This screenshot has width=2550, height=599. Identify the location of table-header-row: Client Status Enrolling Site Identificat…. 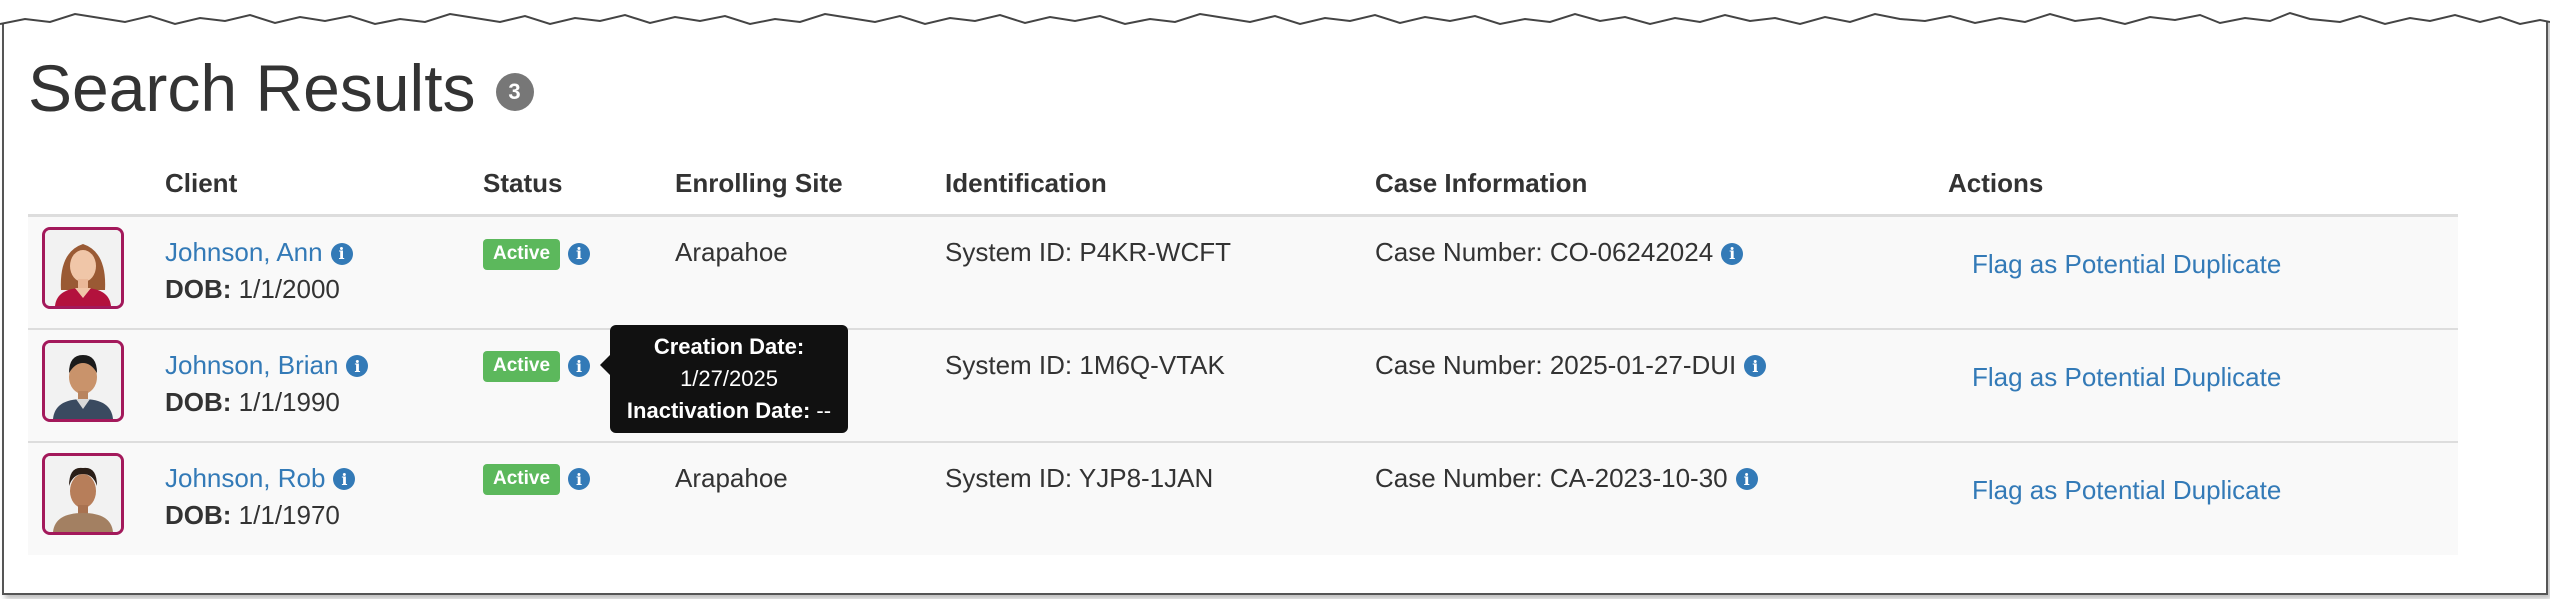
(1243, 184).